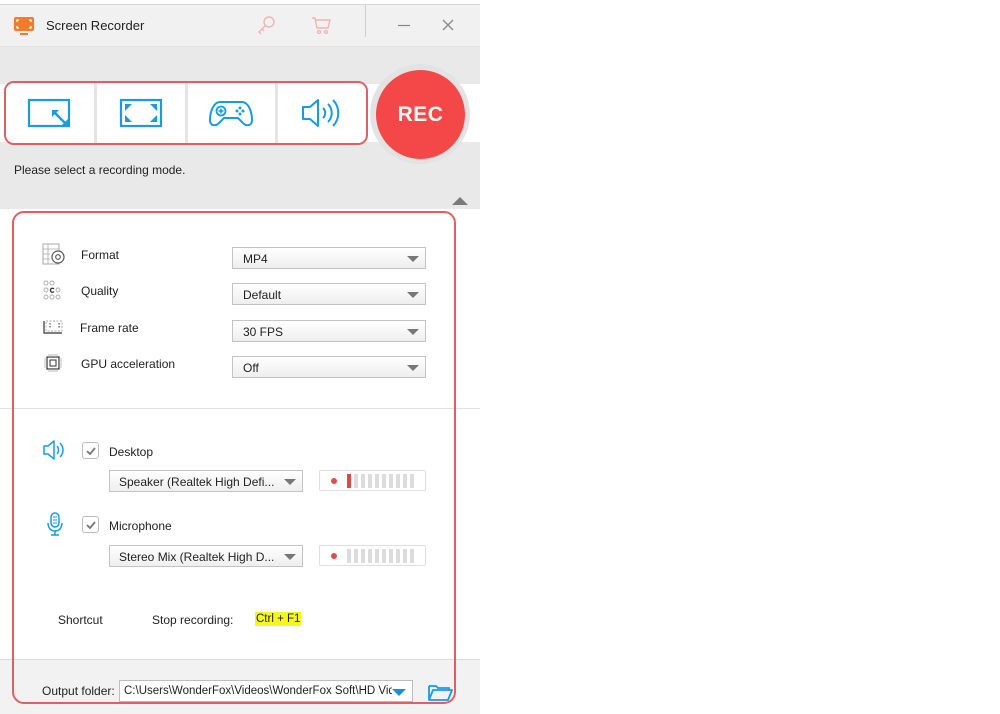 This screenshot has height=714, width=1000. Describe the element at coordinates (329, 258) in the screenshot. I see `format-select: MP4` at that location.